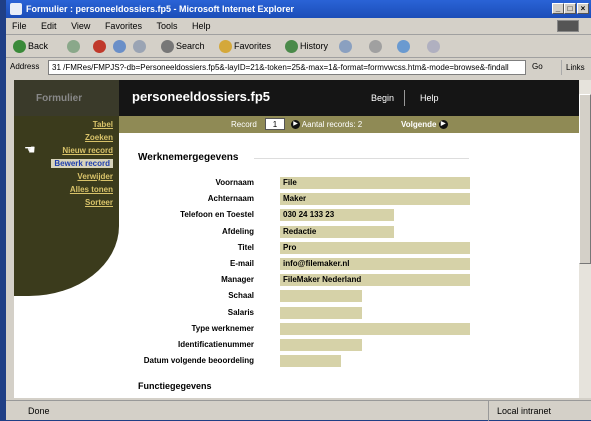 Image resolution: width=591 pixels, height=421 pixels. I want to click on form-row: E-mail info@filemaker.nl, so click(296, 264).